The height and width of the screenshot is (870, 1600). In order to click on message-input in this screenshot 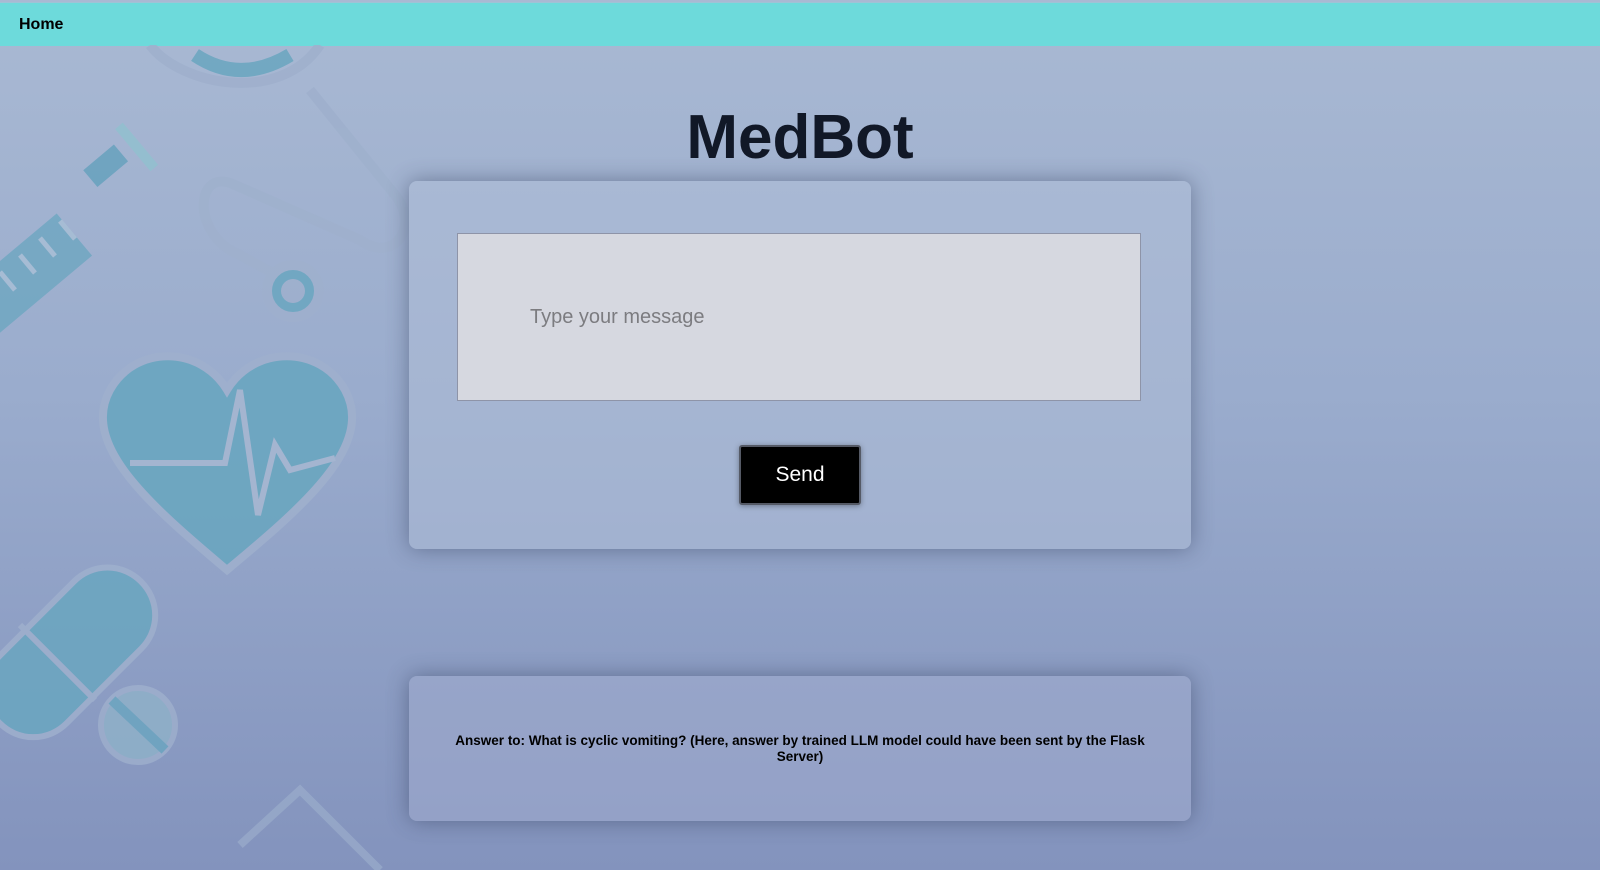, I will do `click(799, 317)`.